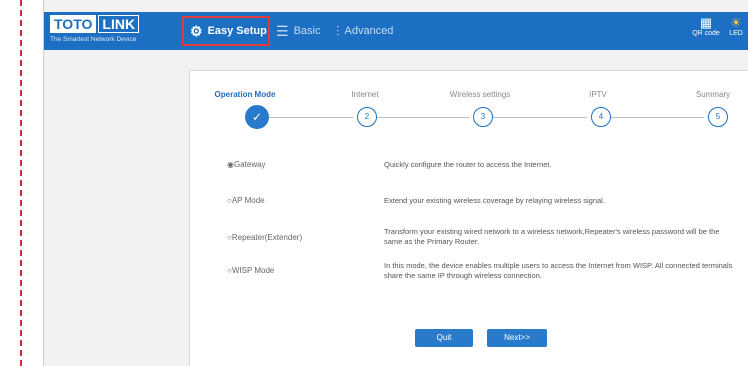 This screenshot has height=366, width=748. I want to click on step-3-circle: 3, so click(483, 117).